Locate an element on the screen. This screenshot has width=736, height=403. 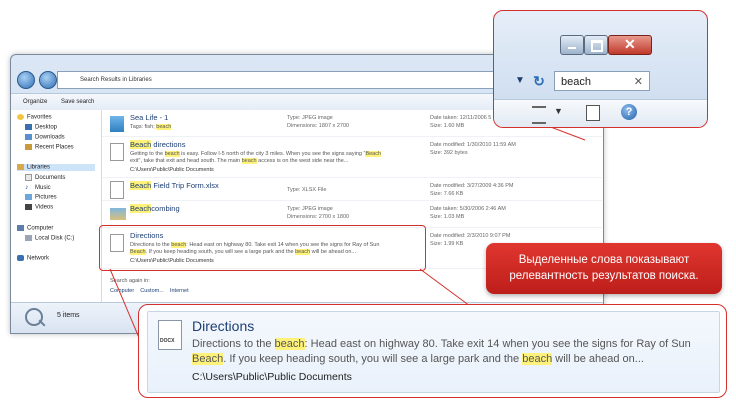
close-icon: ✕ is located at coordinates (630, 44).